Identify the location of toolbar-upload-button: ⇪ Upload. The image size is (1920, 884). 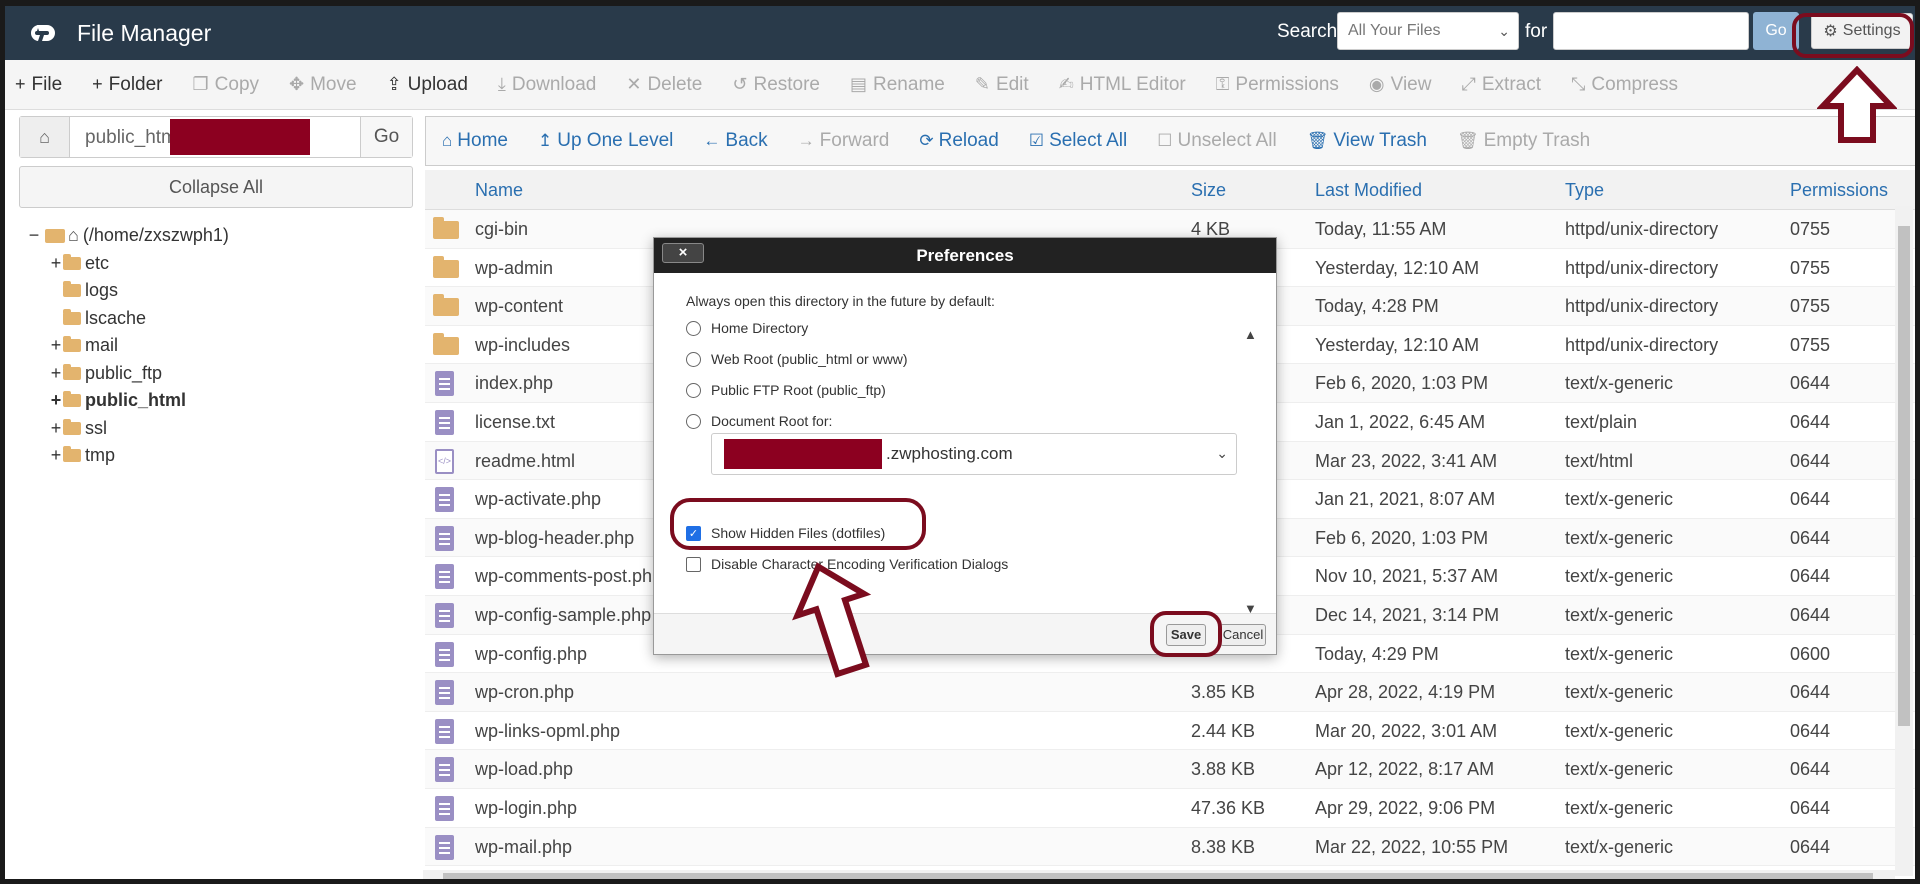
(427, 85).